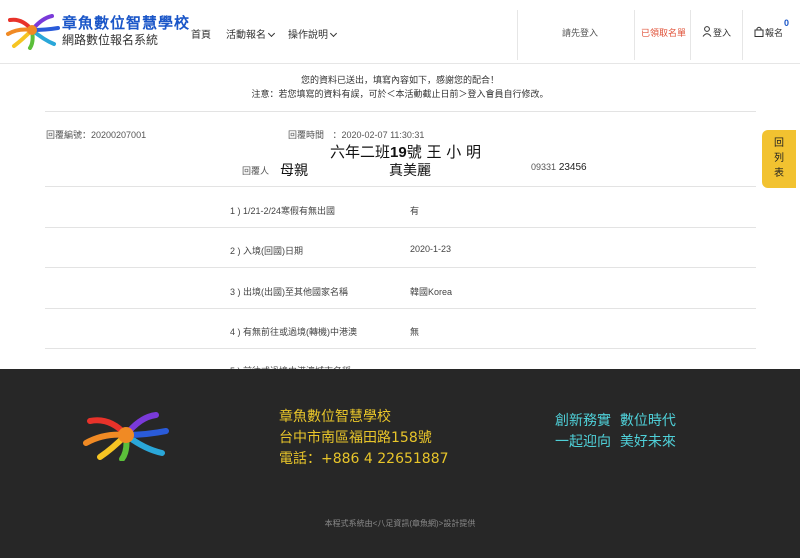 Image resolution: width=800 pixels, height=558 pixels. Describe the element at coordinates (779, 173) in the screenshot. I see `reply-list-tab-char-3: 表` at that location.